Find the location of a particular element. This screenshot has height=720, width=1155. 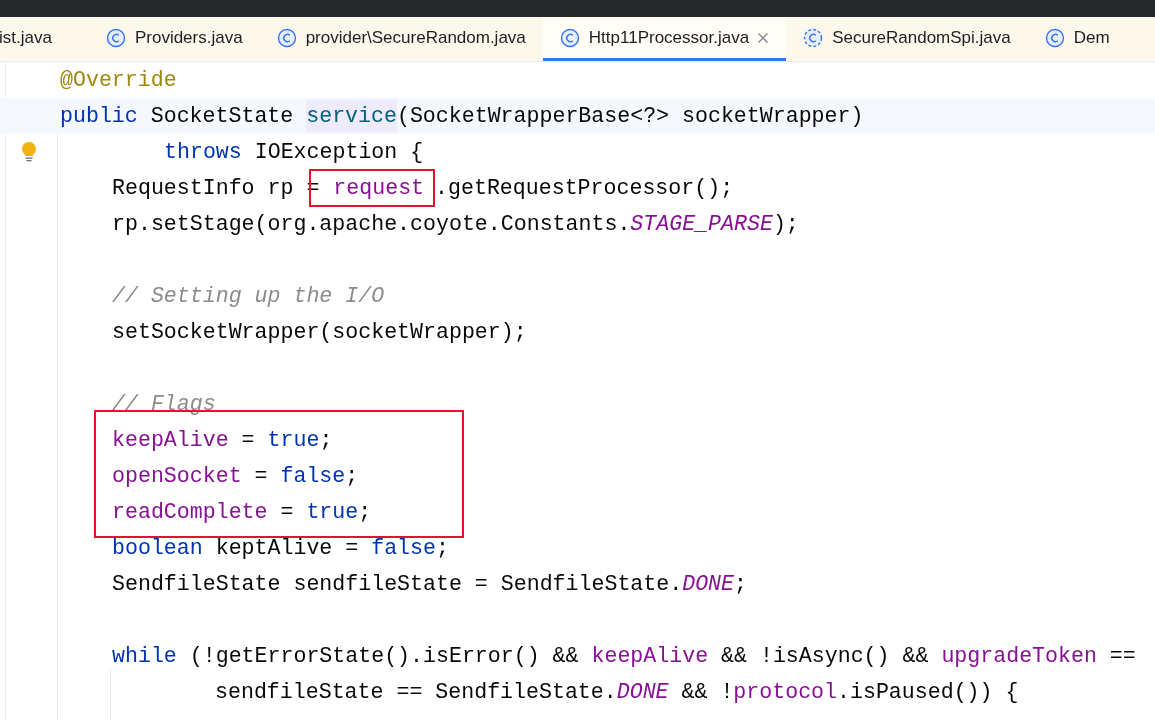

editor-tab: Providers.java is located at coordinates (174, 39).